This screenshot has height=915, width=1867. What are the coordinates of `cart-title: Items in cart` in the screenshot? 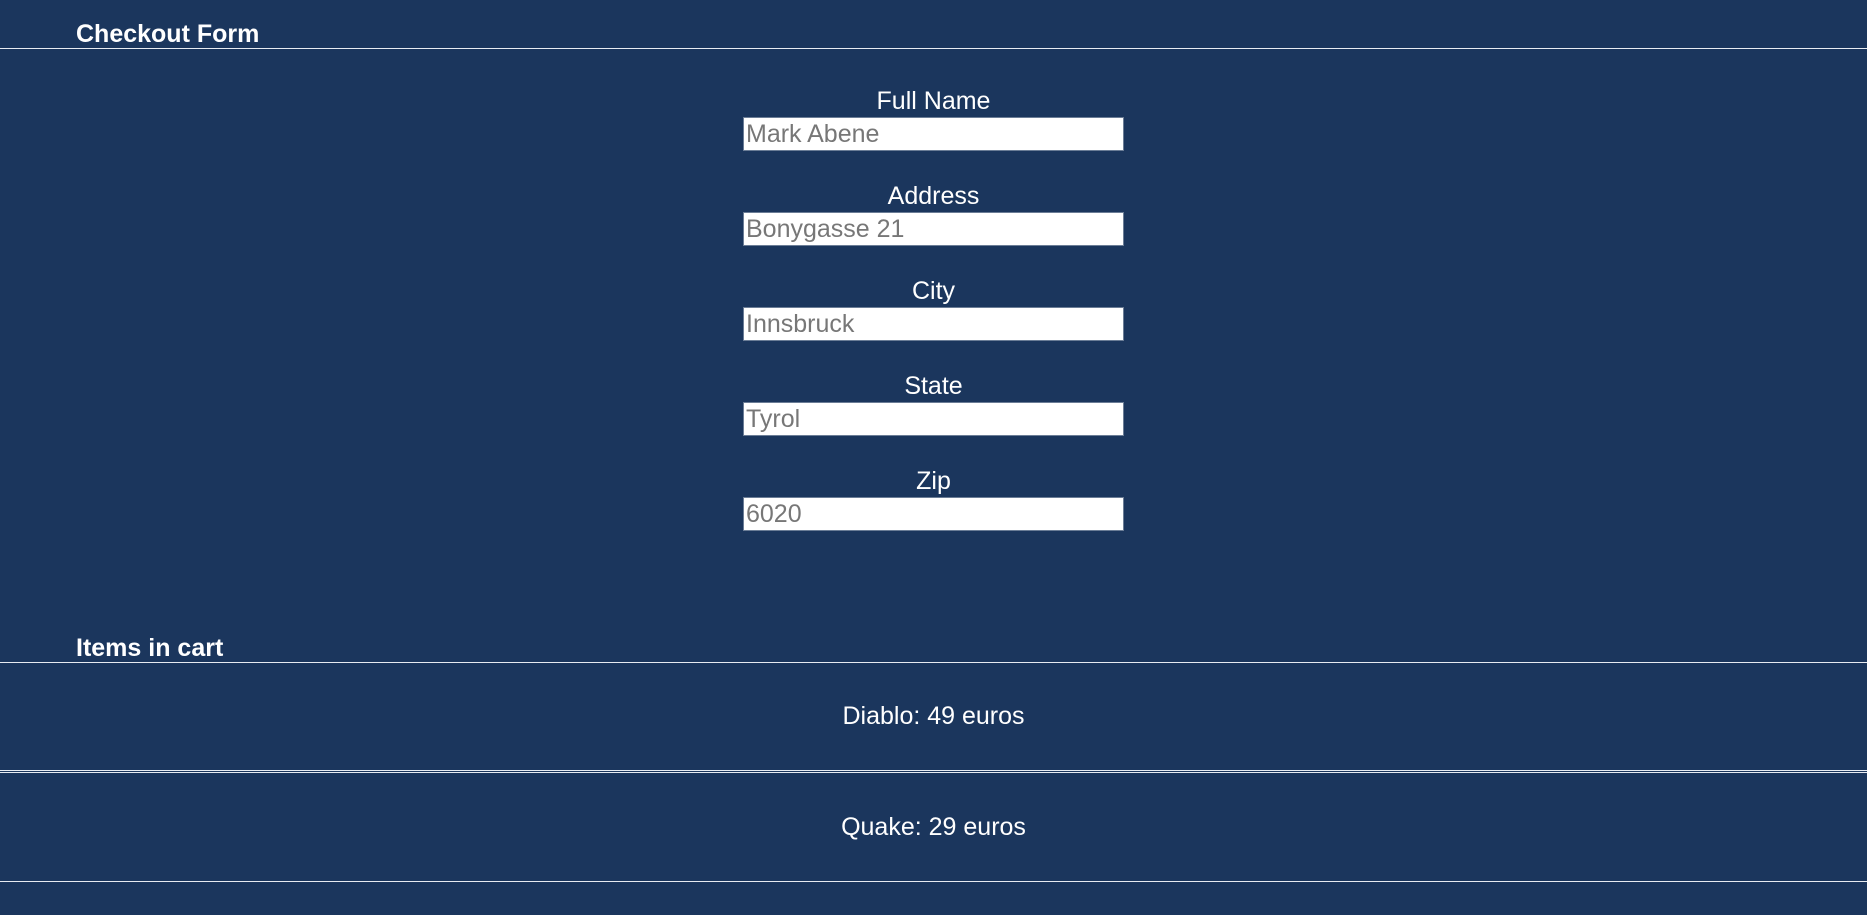 It's located at (150, 648).